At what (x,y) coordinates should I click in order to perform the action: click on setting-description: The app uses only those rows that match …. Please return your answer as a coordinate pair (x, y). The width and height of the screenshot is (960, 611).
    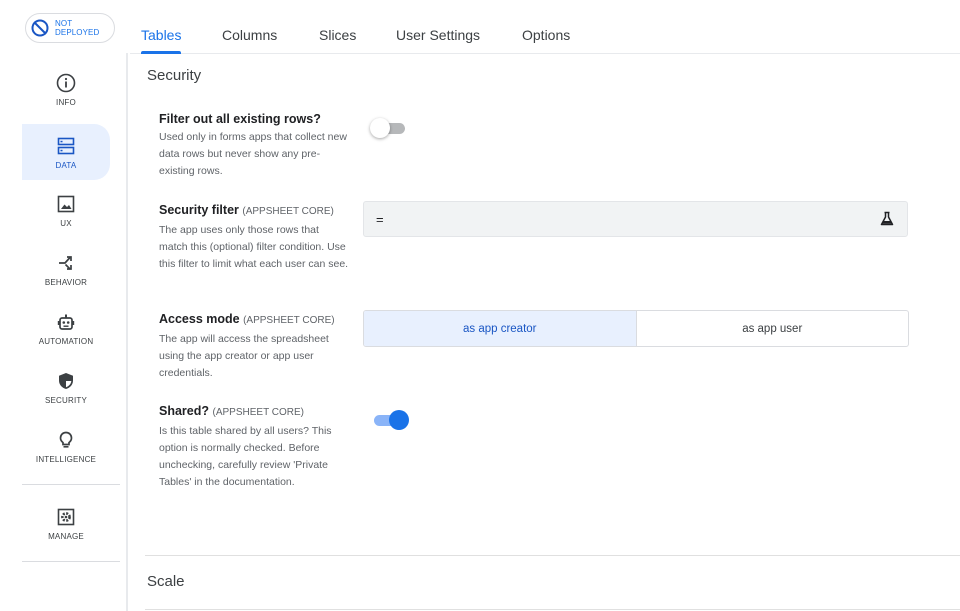
    Looking at the image, I should click on (254, 247).